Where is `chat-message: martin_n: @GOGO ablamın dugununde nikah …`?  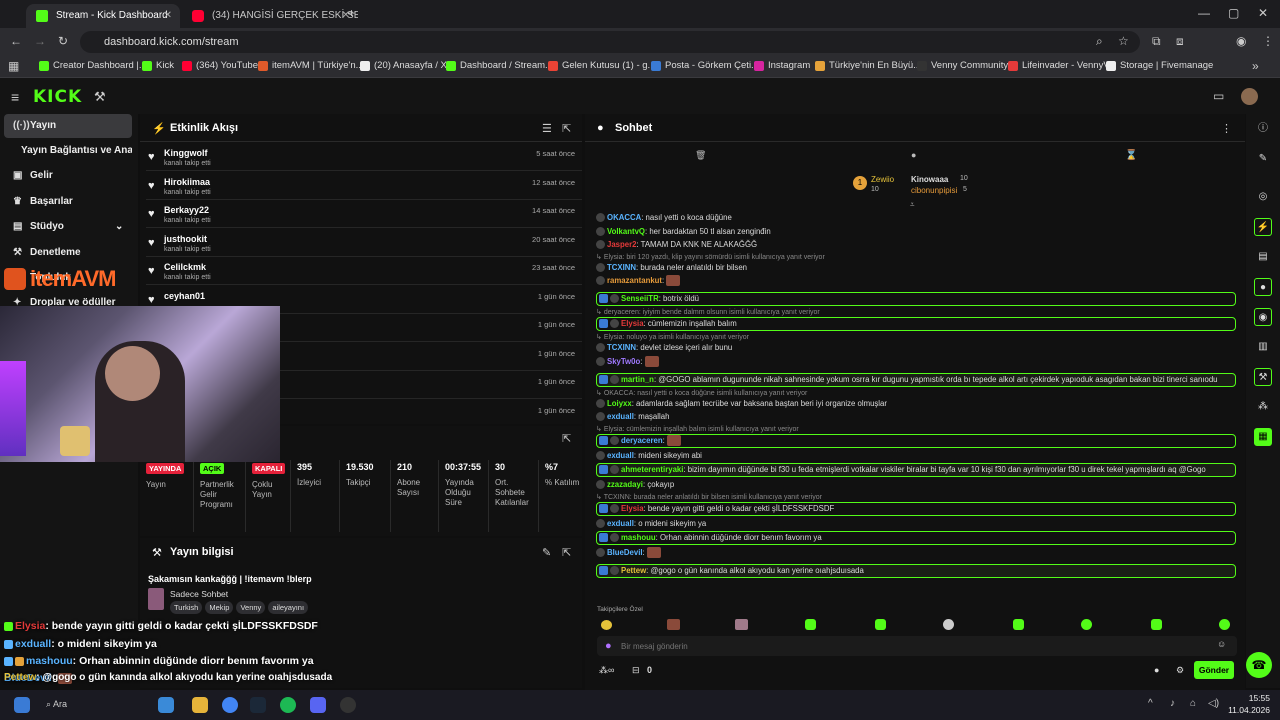
chat-message: martin_n: @GOGO ablamın dugununde nikah … is located at coordinates (916, 379).